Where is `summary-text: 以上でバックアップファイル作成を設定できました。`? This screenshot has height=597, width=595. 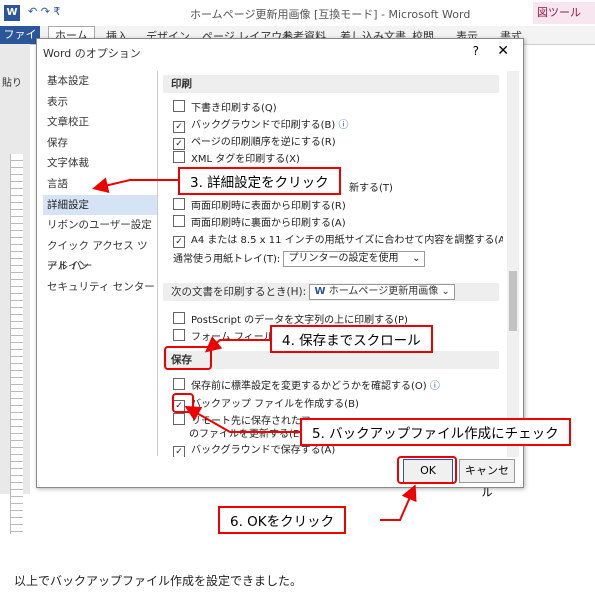
summary-text: 以上でバックアップファイル作成を設定できました。 is located at coordinates (158, 581).